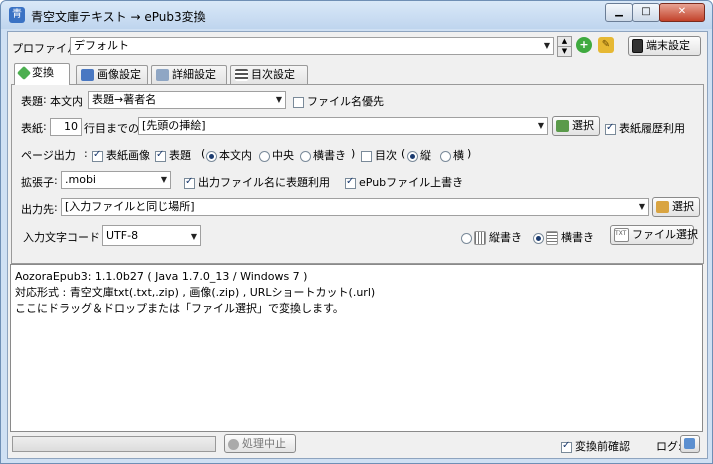  Describe the element at coordinates (345, 101) in the screenshot. I see `filename-priority-label: ファイル名優先` at that location.